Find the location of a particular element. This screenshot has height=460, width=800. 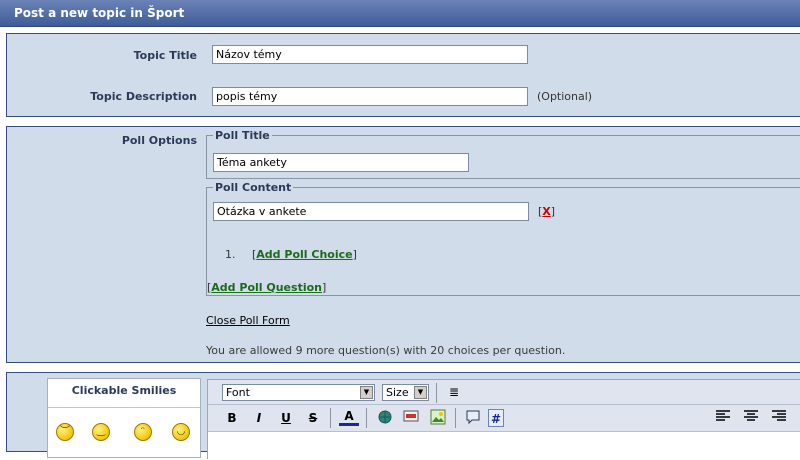

size-select: Size ▼ is located at coordinates (405, 392).